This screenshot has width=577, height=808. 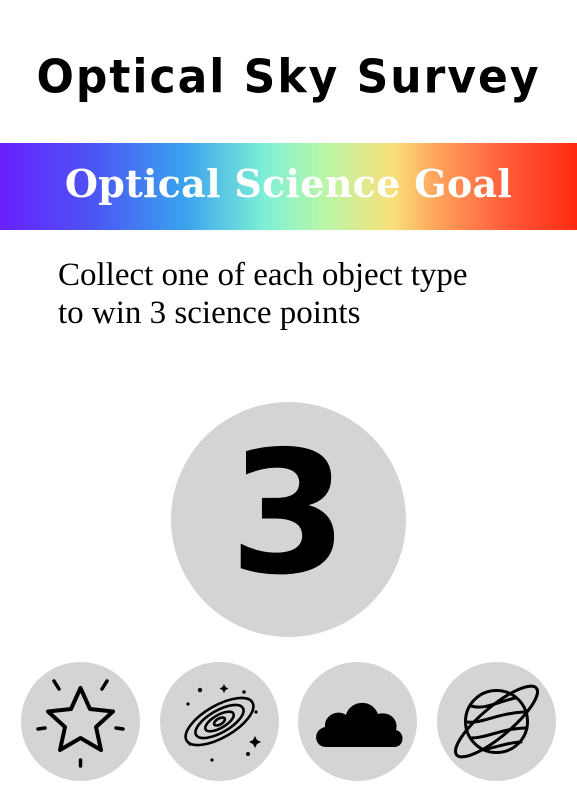 I want to click on planet-icon, so click(x=496, y=721).